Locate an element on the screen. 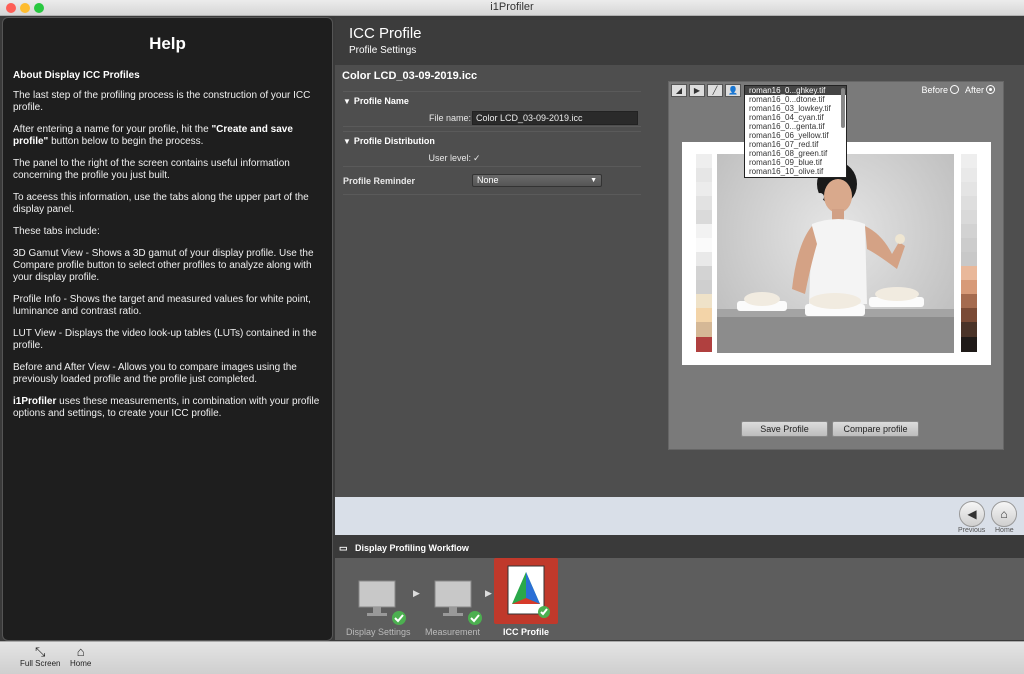 The height and width of the screenshot is (674, 1024). image-option: roman16_09_blue.tif is located at coordinates (795, 162).